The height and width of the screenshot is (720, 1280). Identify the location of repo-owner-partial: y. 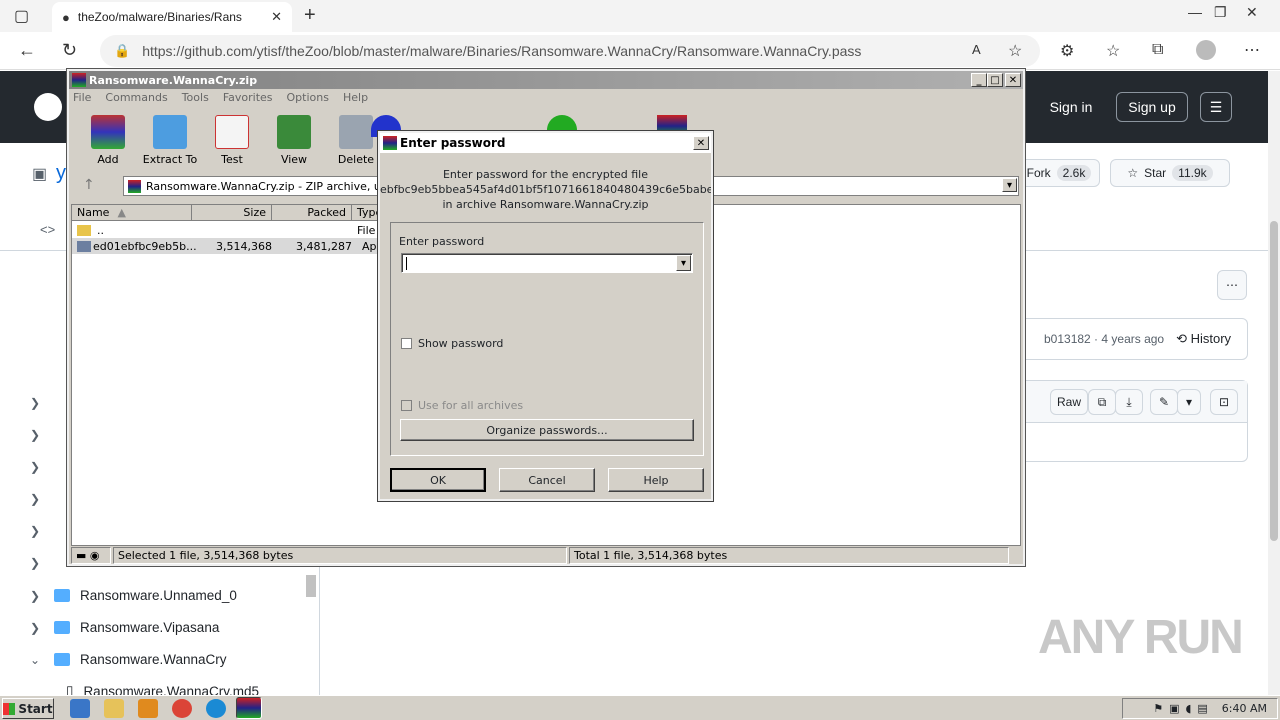
(61, 173).